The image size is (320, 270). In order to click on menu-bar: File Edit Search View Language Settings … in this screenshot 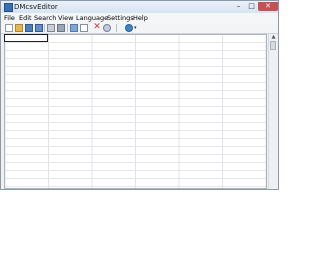, I will do `click(139, 18)`.